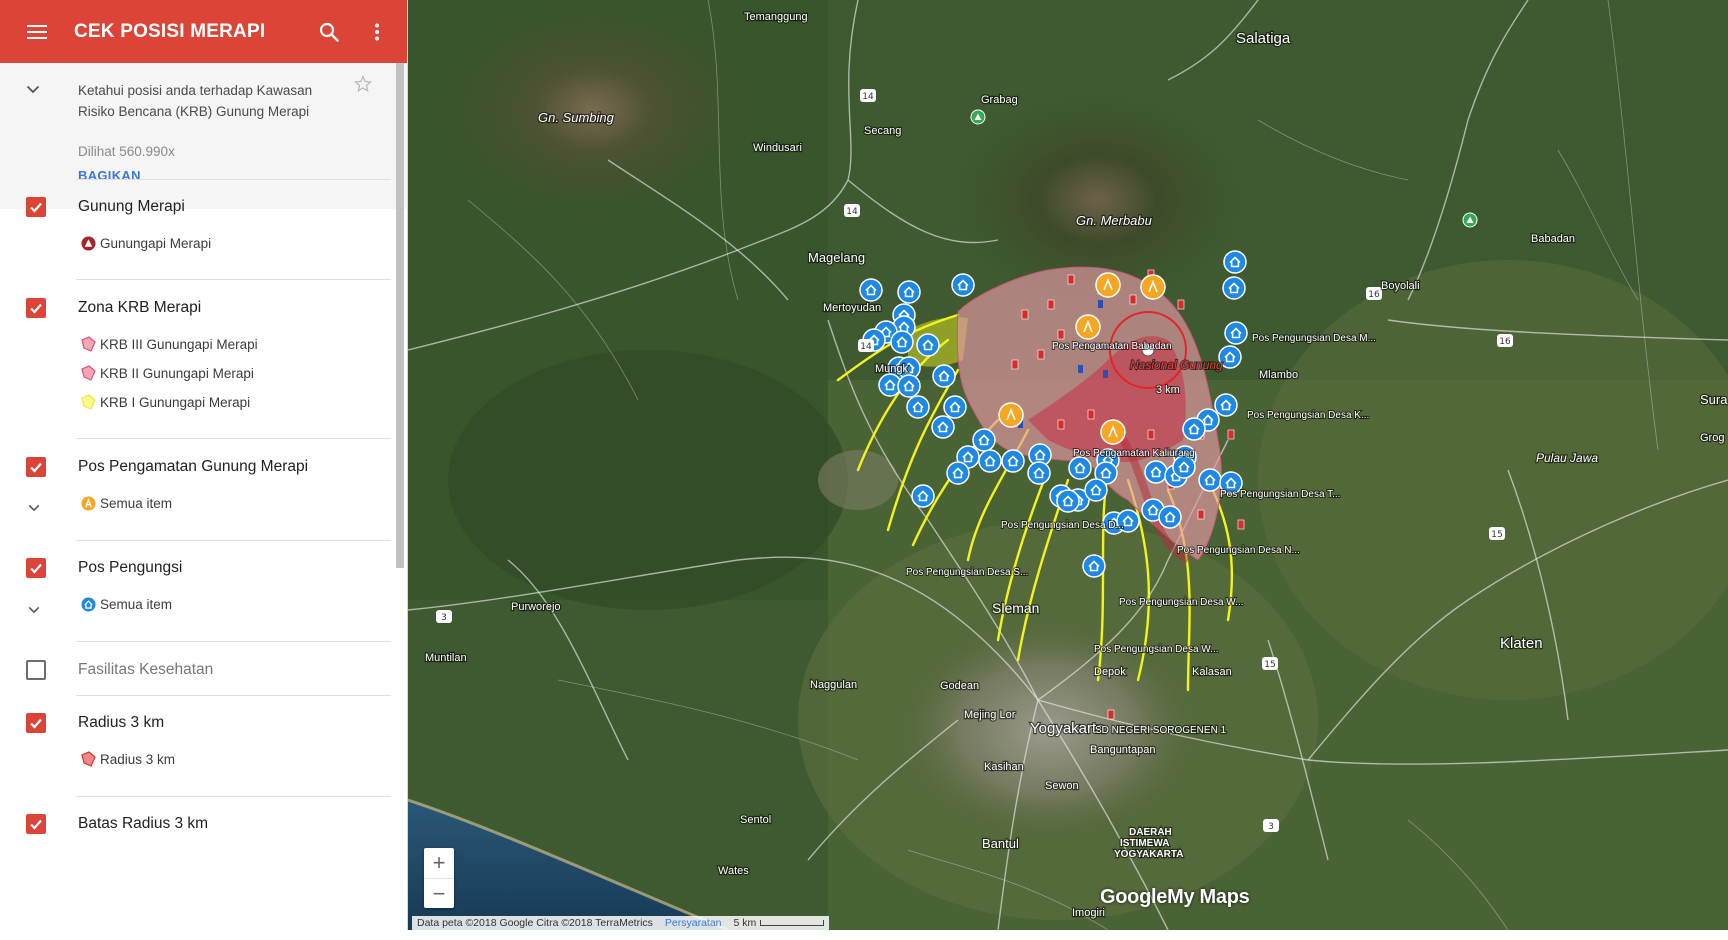  I want to click on layer-title: Pos Pengungsi, so click(130, 568).